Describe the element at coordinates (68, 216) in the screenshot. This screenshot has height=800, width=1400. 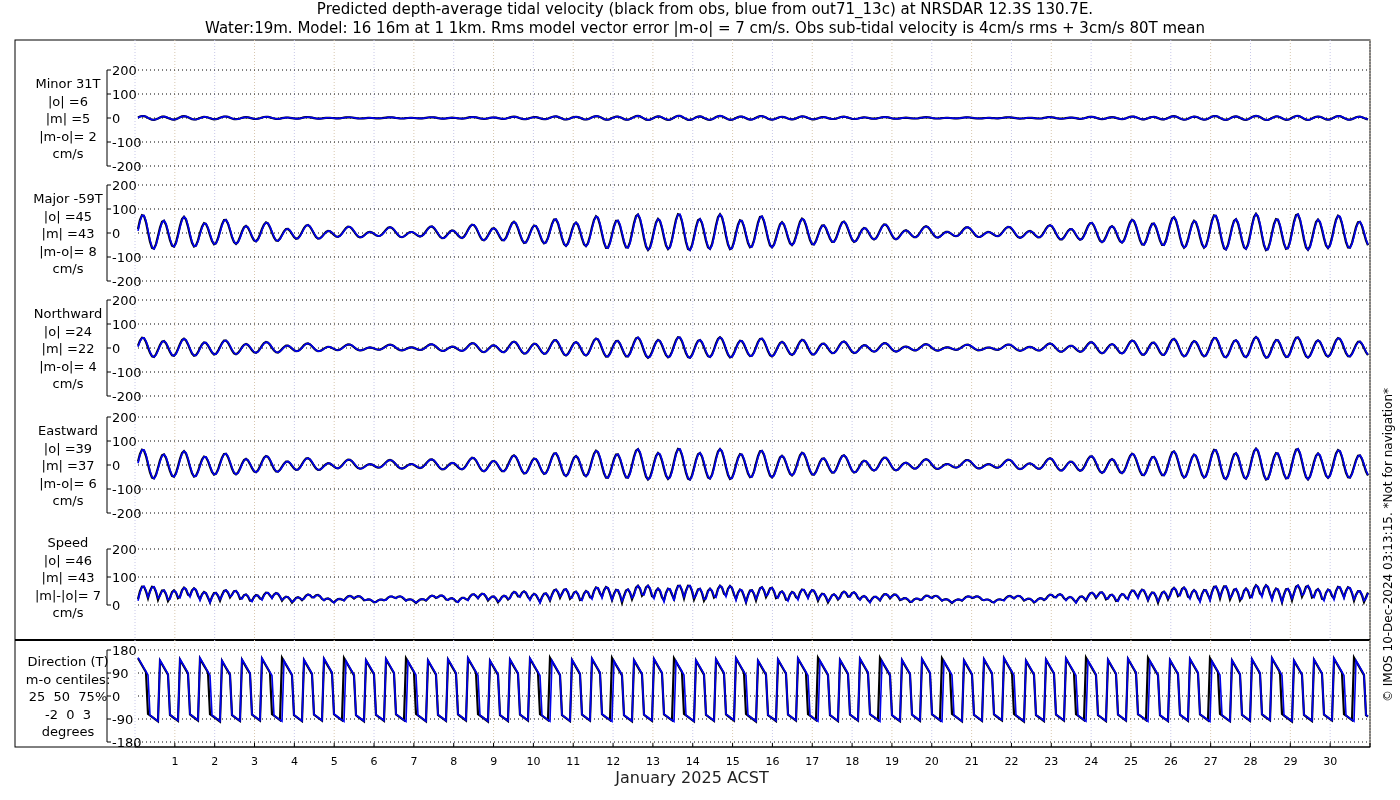
I see `panel-label: |o| =45` at that location.